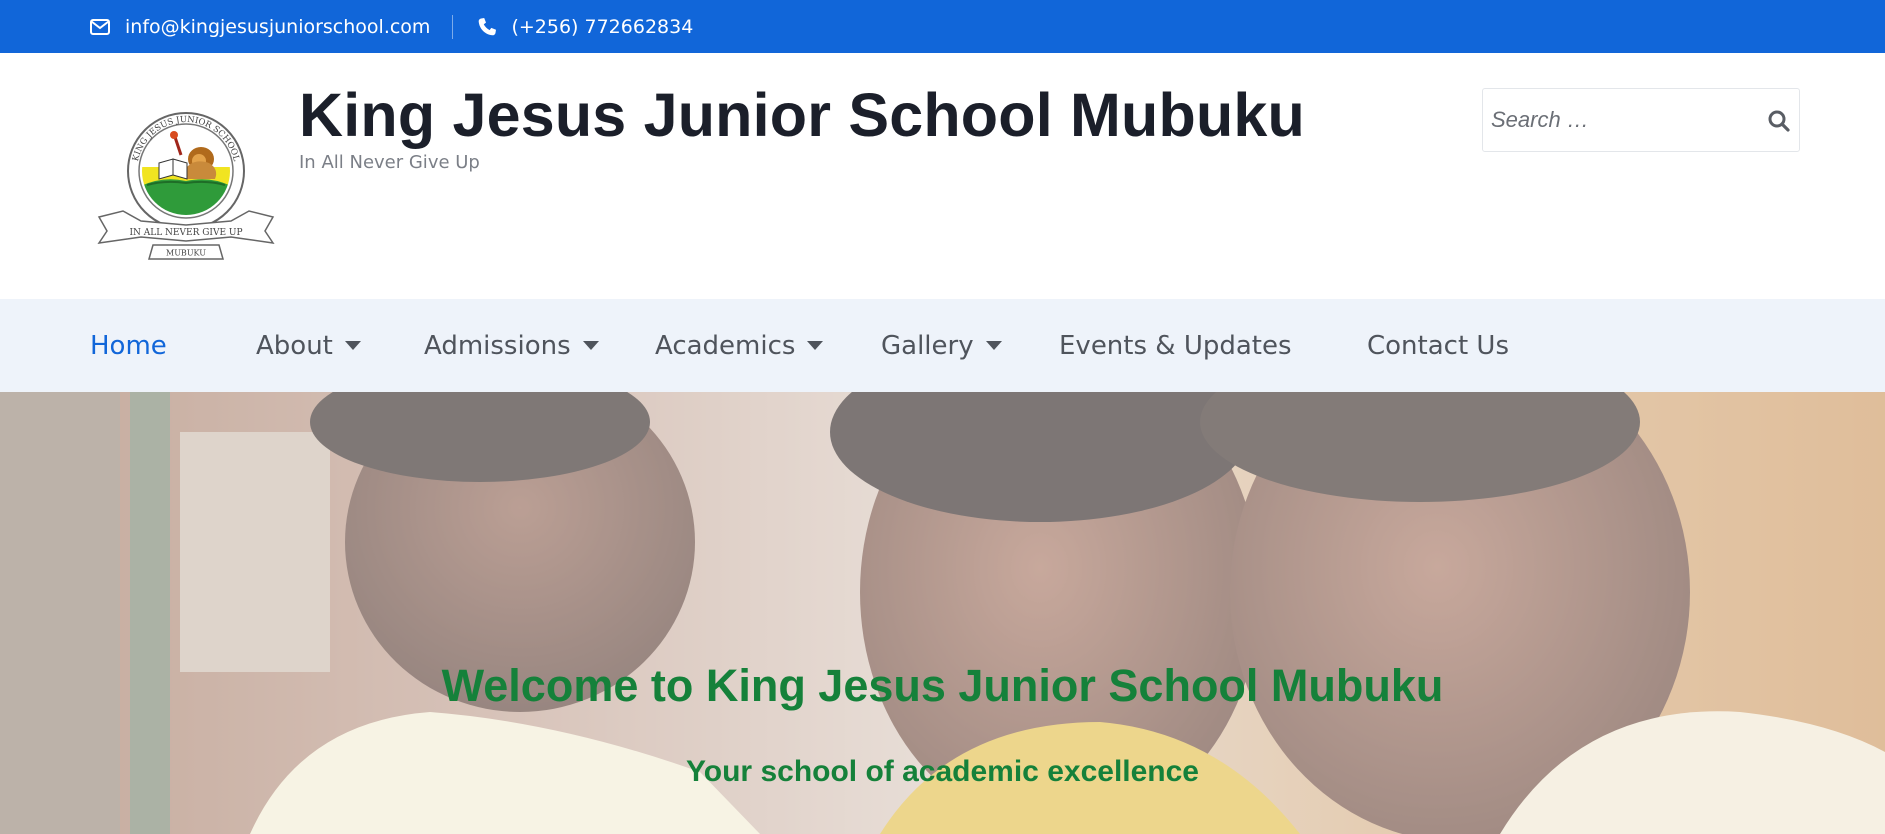  What do you see at coordinates (927, 345) in the screenshot?
I see `nav-item-label: Gallery` at bounding box center [927, 345].